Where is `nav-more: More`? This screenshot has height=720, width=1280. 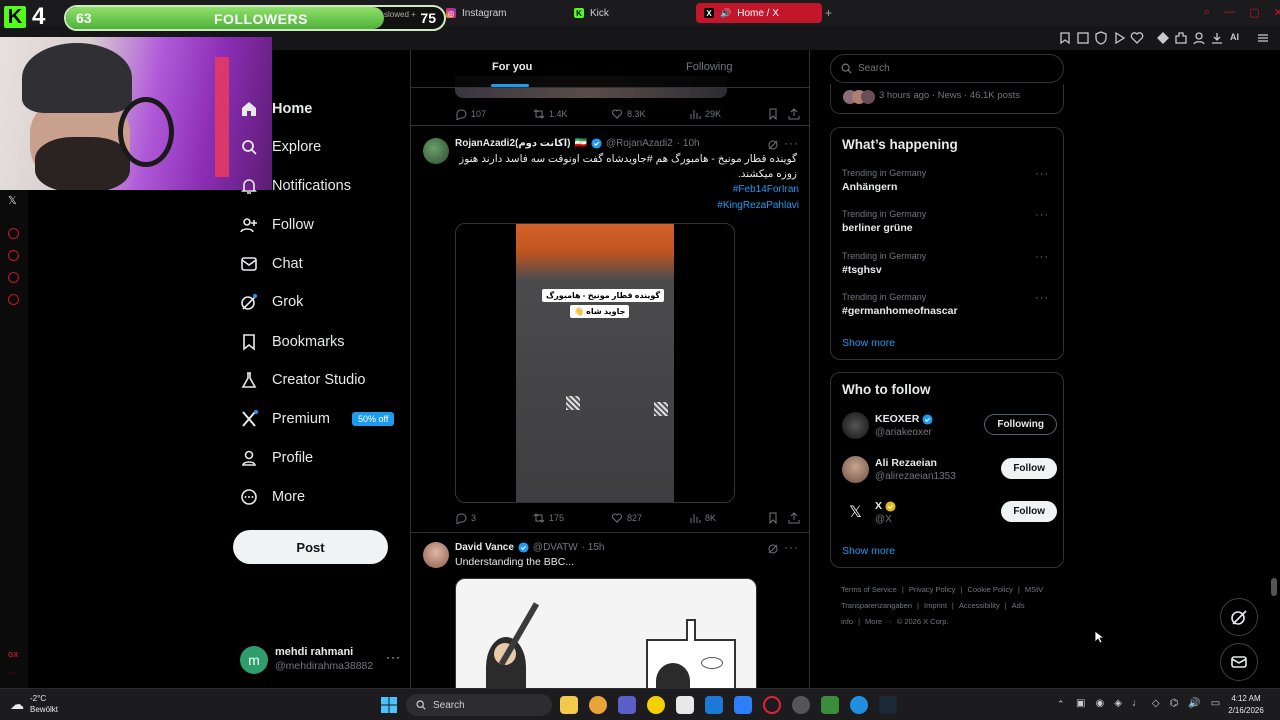 nav-more: More is located at coordinates (272, 497).